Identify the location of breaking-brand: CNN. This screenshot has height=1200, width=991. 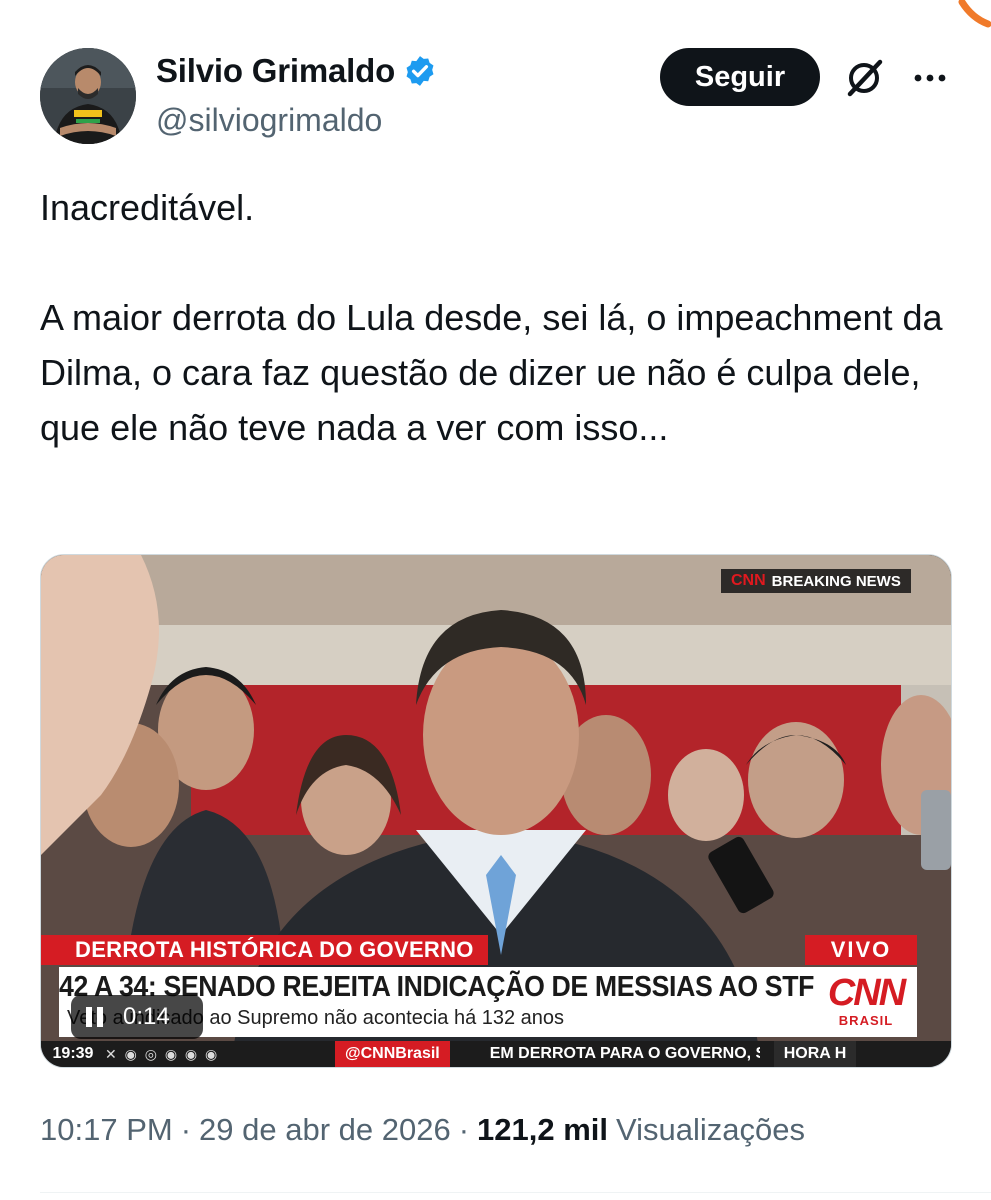
(748, 580).